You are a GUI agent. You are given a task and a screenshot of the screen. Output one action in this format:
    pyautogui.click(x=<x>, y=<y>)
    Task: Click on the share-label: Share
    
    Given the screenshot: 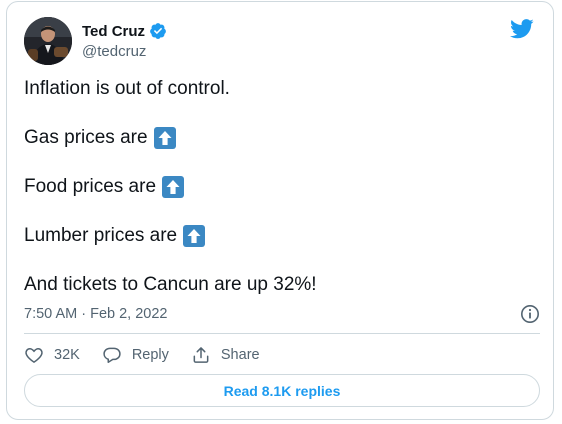 What is the action you would take?
    pyautogui.click(x=240, y=355)
    